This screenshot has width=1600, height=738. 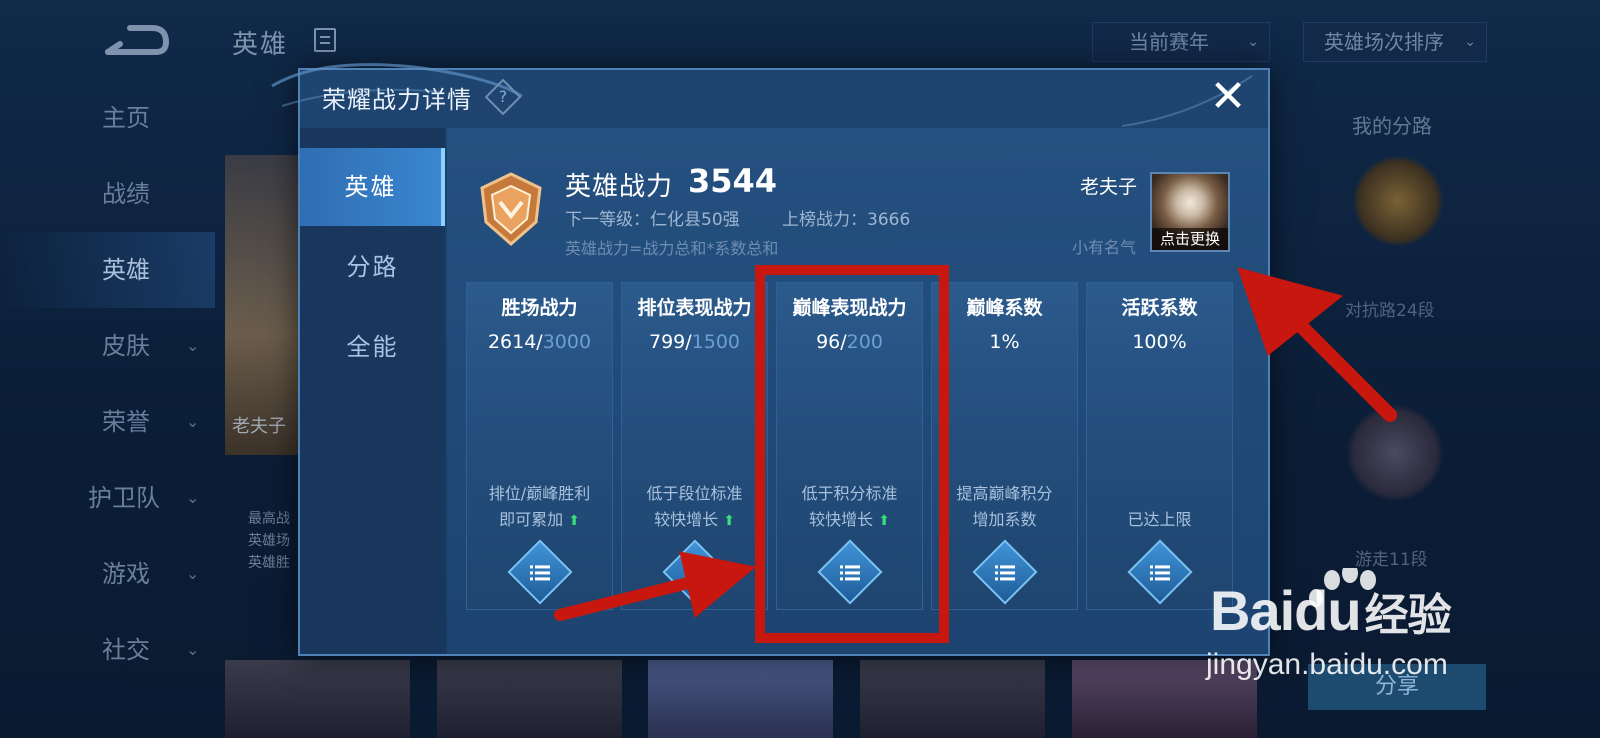 I want to click on back-arrow-icon, so click(x=135, y=40).